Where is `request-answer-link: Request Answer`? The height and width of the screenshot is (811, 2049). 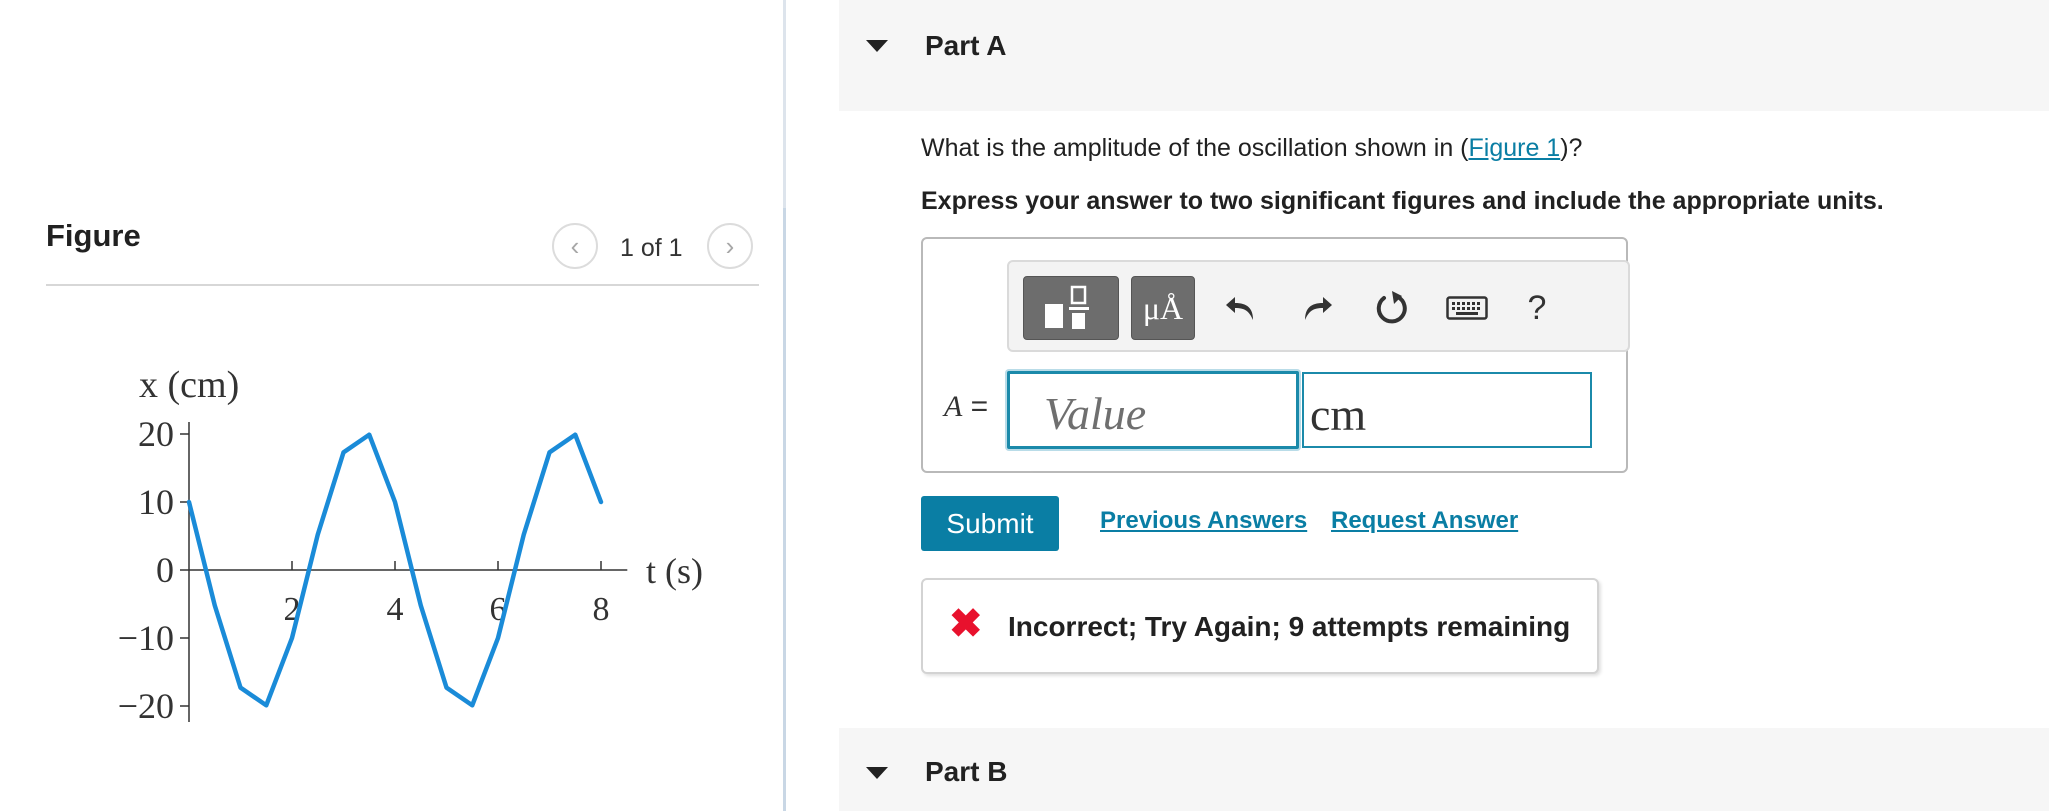 request-answer-link: Request Answer is located at coordinates (1424, 521).